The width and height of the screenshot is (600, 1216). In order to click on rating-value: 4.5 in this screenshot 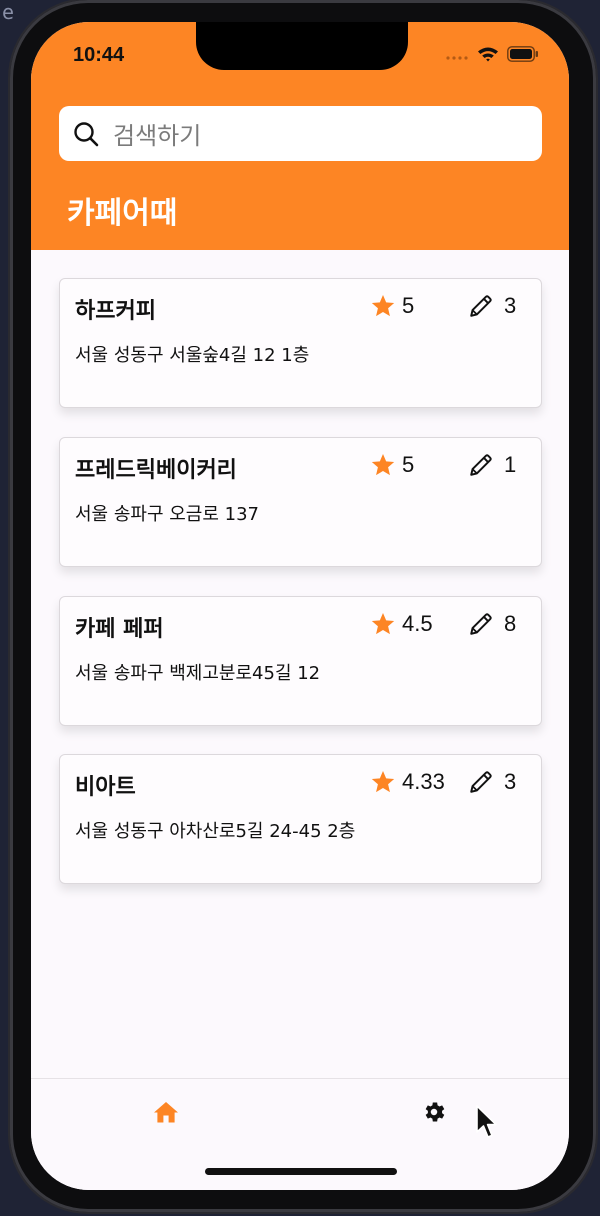, I will do `click(417, 623)`.